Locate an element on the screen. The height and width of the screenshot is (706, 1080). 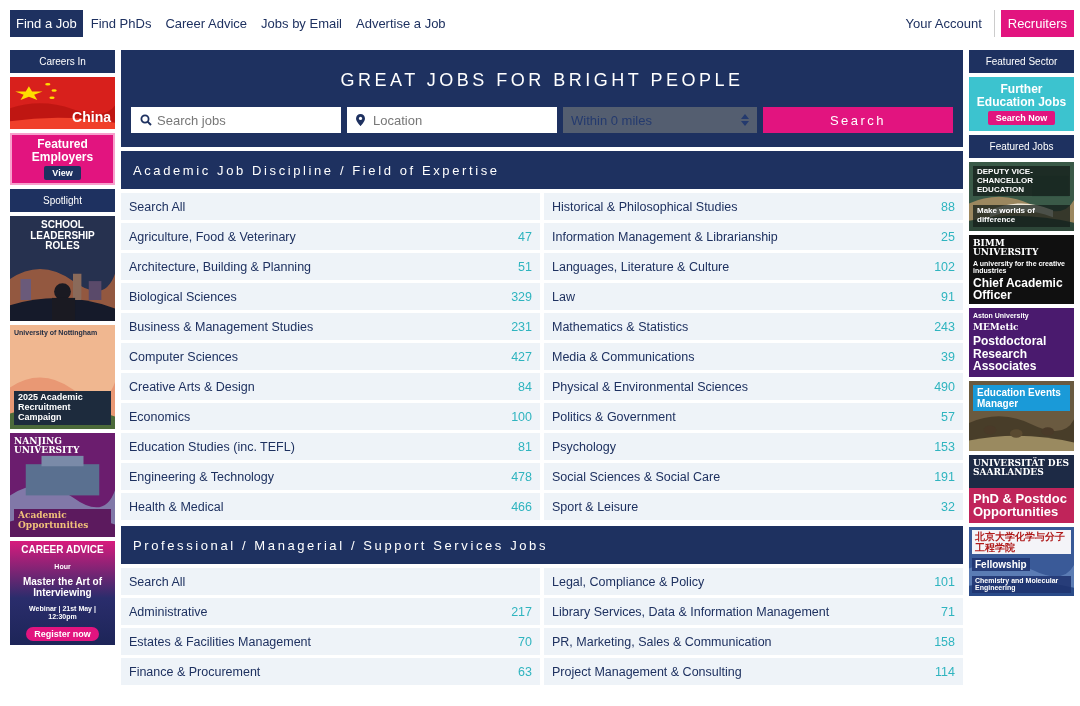
search-button: Search is located at coordinates (858, 120).